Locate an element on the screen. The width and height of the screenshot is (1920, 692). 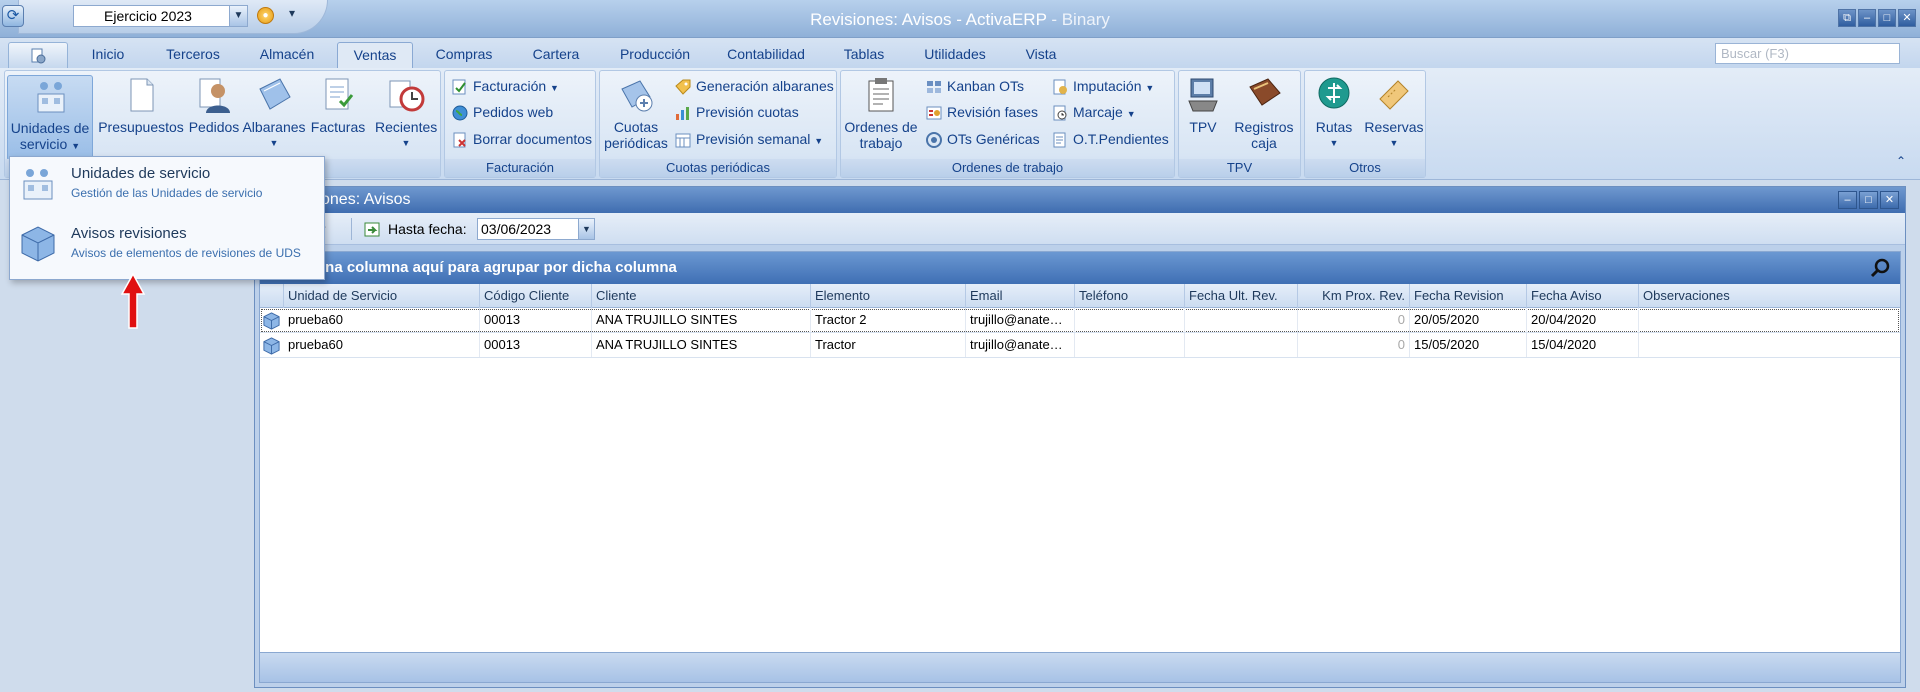
search-icon is located at coordinates (1881, 268).